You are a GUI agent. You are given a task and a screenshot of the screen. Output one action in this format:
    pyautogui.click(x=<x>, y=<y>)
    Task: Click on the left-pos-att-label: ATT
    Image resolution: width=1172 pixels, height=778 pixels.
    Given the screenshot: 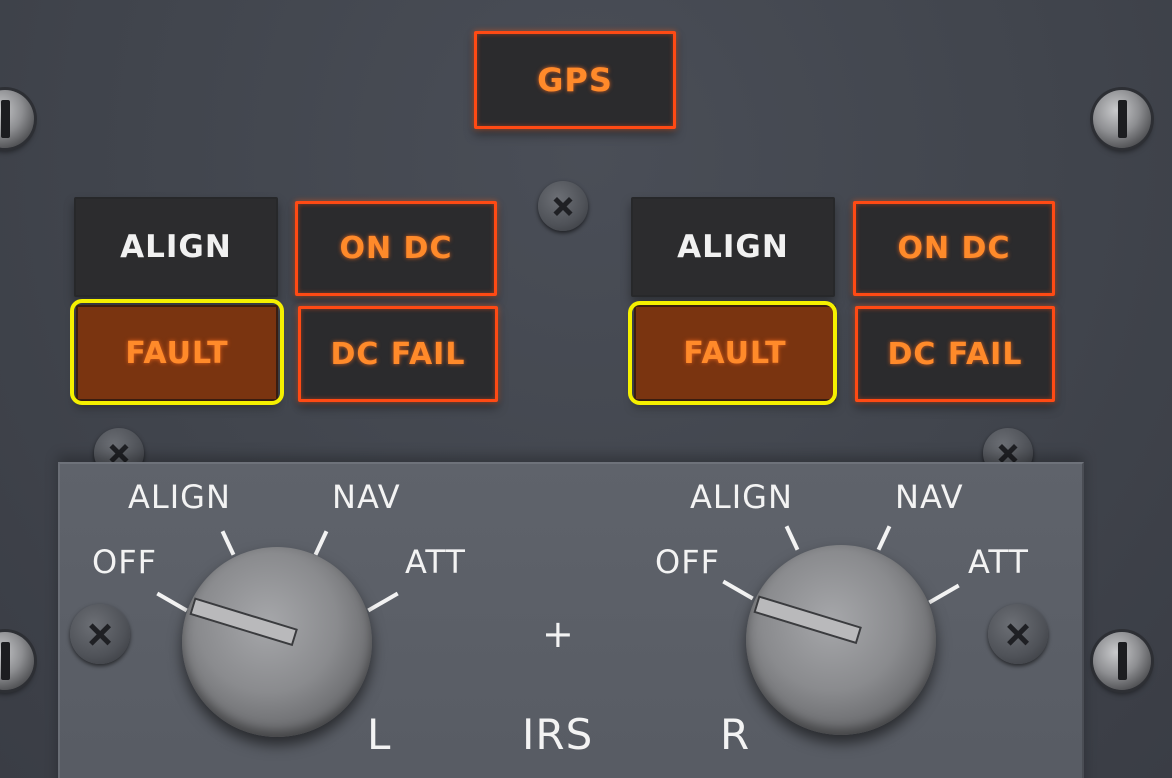 What is the action you would take?
    pyautogui.click(x=435, y=562)
    